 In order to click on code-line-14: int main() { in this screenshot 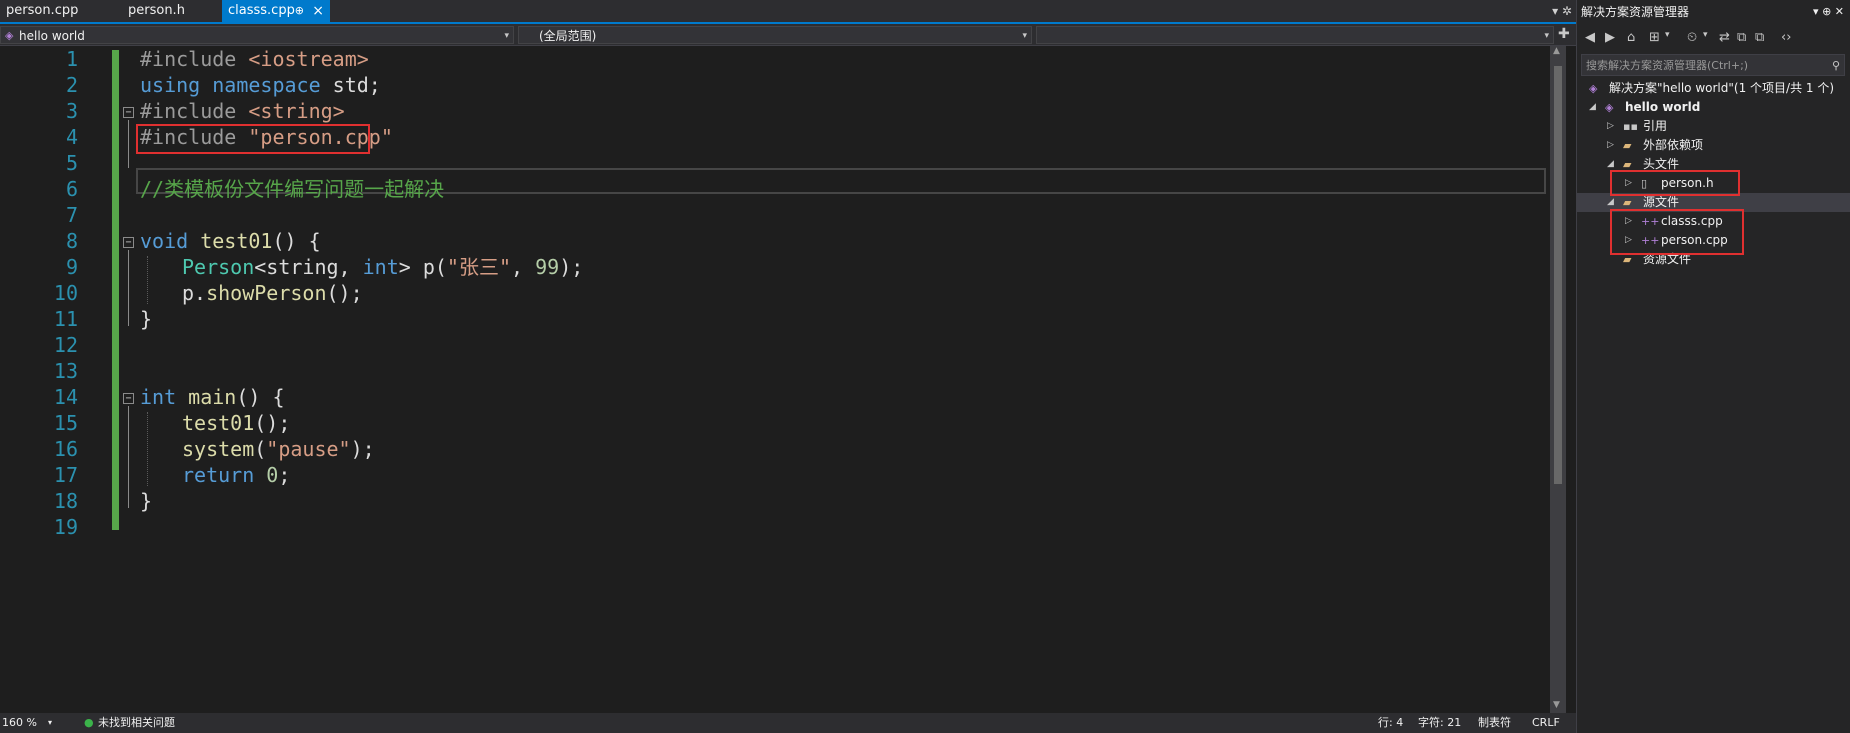, I will do `click(212, 397)`.